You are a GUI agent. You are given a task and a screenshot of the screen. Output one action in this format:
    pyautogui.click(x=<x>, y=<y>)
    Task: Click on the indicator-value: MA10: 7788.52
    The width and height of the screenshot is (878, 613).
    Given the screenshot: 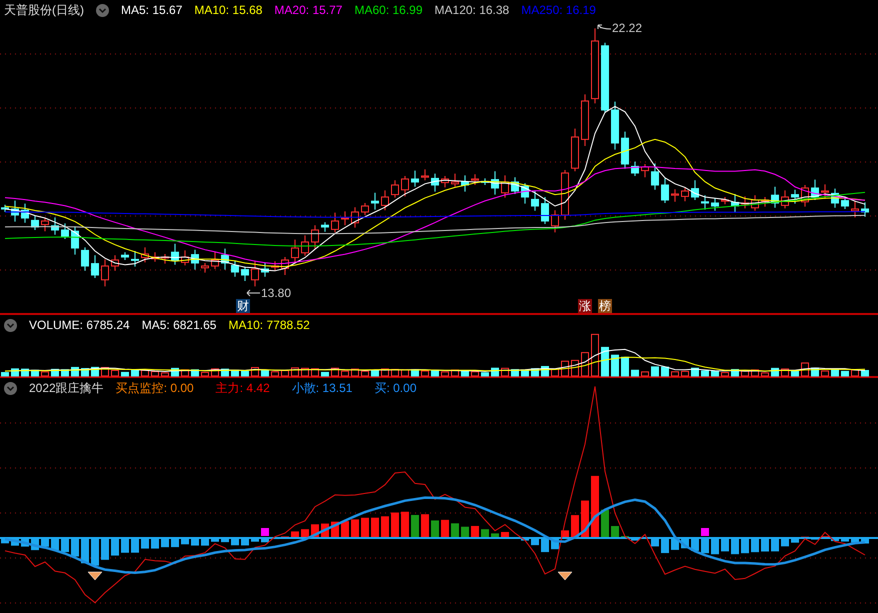 What is the action you would take?
    pyautogui.click(x=269, y=325)
    